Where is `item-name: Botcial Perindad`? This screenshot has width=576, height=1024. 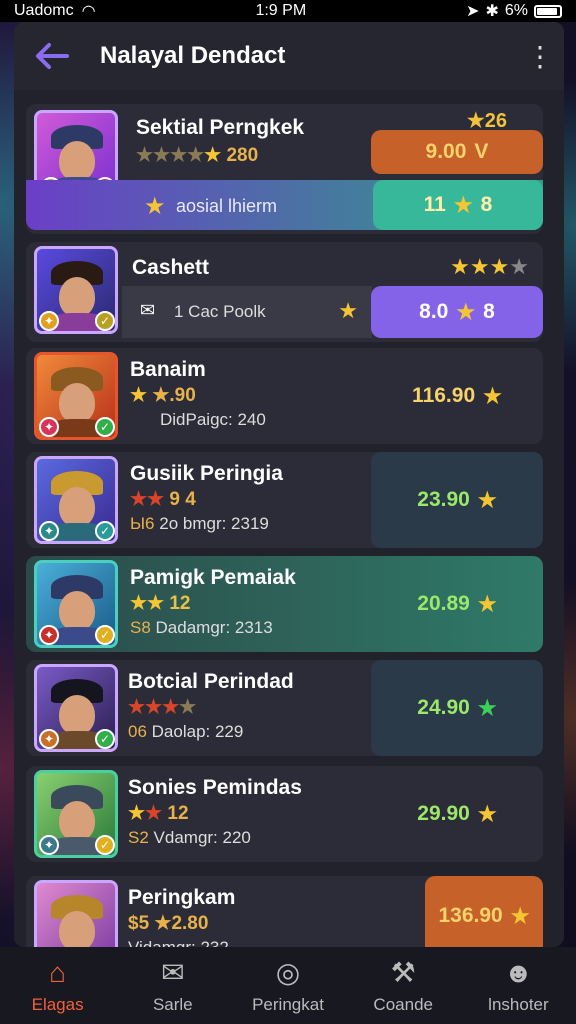 item-name: Botcial Perindad is located at coordinates (211, 681).